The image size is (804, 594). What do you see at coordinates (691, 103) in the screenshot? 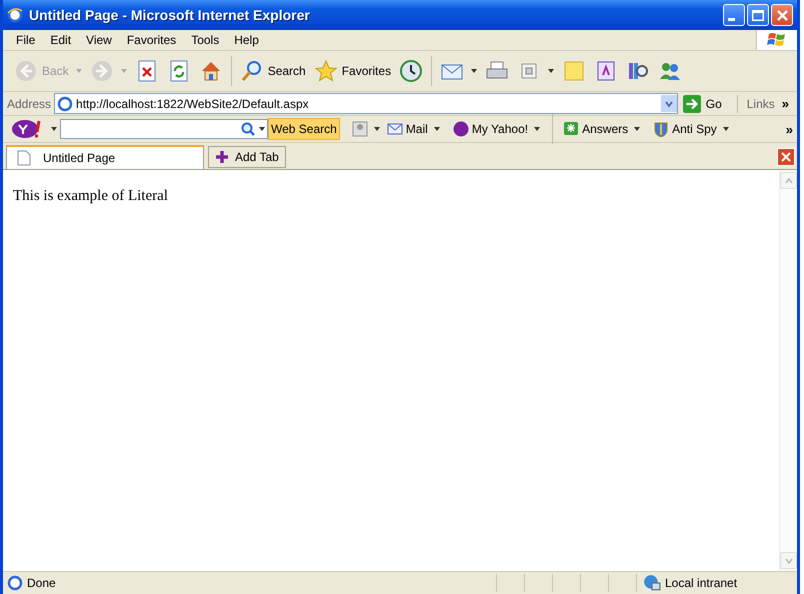
I see `arrow-icon` at bounding box center [691, 103].